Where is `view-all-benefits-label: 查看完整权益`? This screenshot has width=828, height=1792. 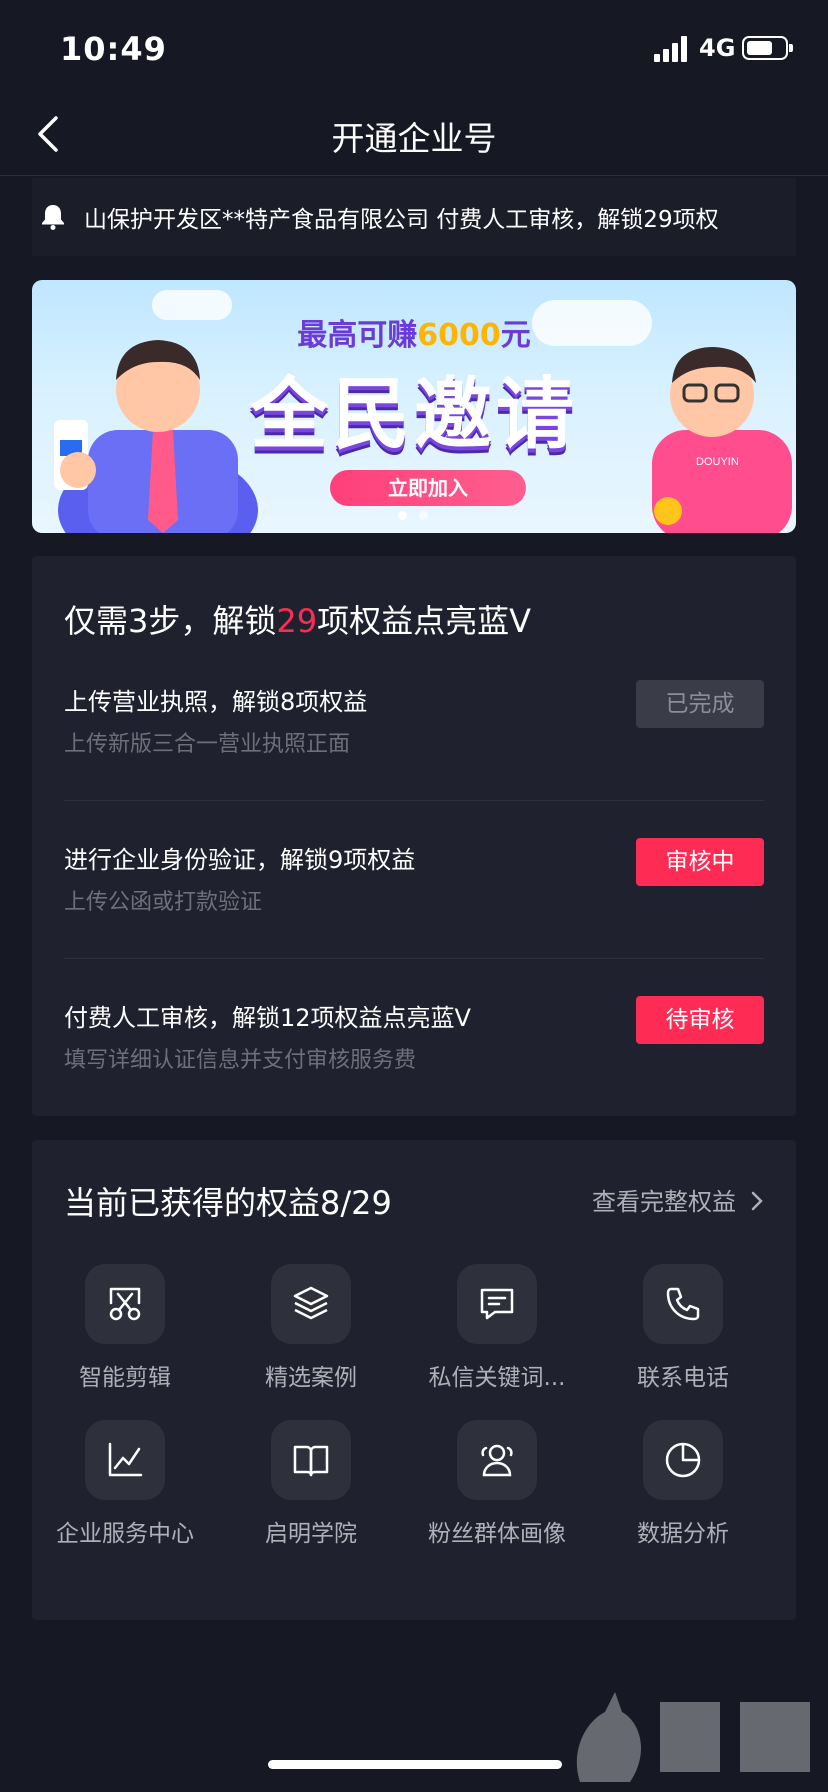
view-all-benefits-label: 查看完整权益 is located at coordinates (664, 1202).